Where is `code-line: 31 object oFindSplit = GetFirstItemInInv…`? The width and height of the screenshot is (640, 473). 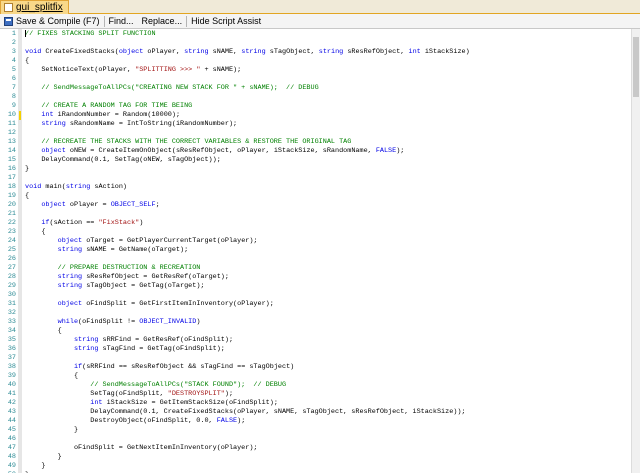 code-line: 31 object oFindSplit = GetFirstItemInInv… is located at coordinates (316, 304).